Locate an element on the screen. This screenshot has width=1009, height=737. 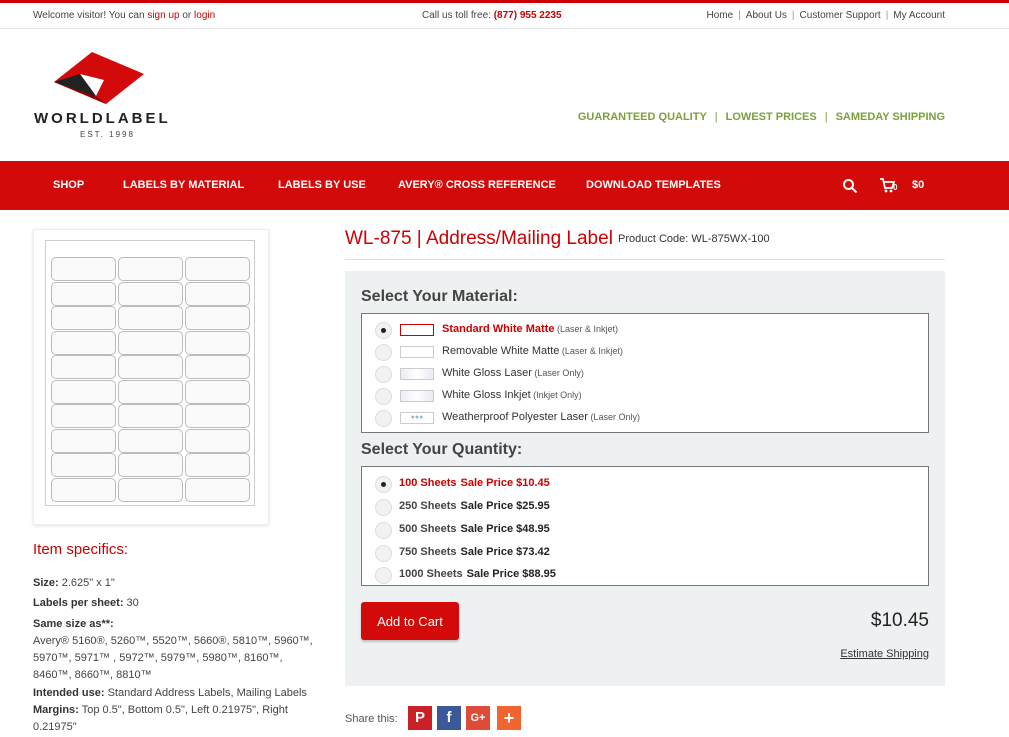
pinterest-icon: P is located at coordinates (420, 718).